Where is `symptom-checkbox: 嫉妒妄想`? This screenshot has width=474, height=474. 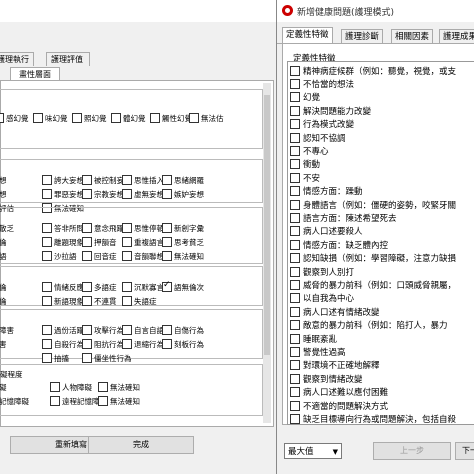
symptom-checkbox: 嫉妒妄想 is located at coordinates (183, 194).